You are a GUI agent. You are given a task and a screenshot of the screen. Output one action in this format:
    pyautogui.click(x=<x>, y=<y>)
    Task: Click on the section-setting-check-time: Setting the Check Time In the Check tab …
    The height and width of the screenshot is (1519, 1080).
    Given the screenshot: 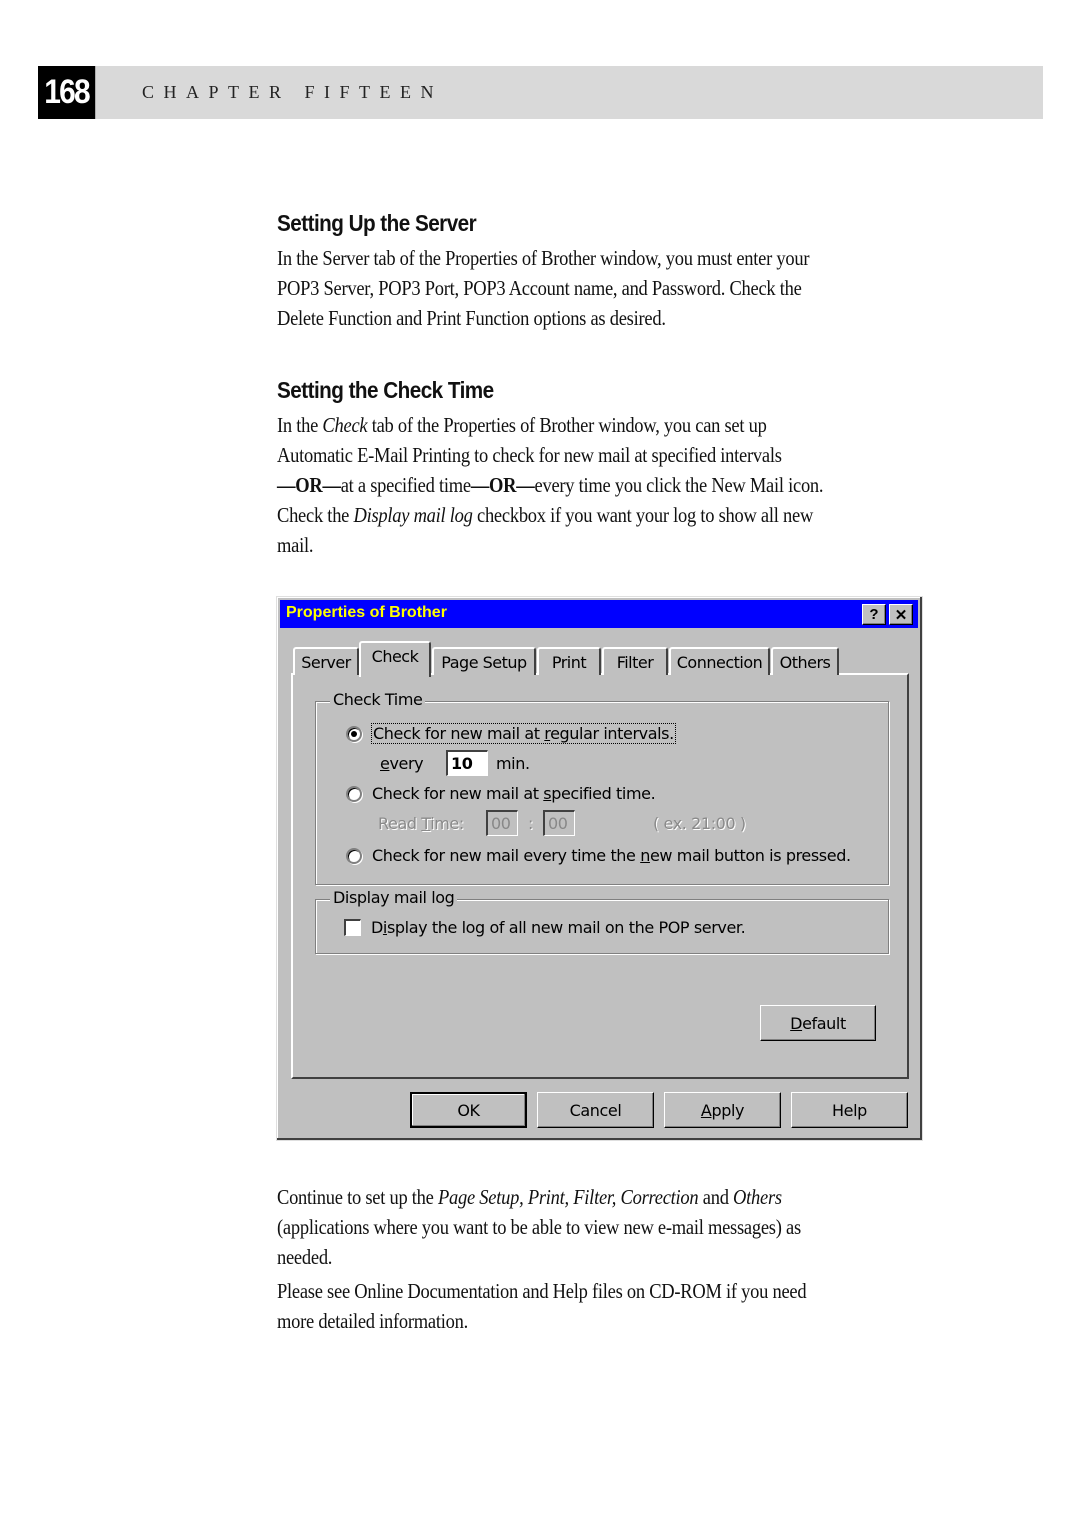 What is the action you would take?
    pyautogui.click(x=617, y=468)
    